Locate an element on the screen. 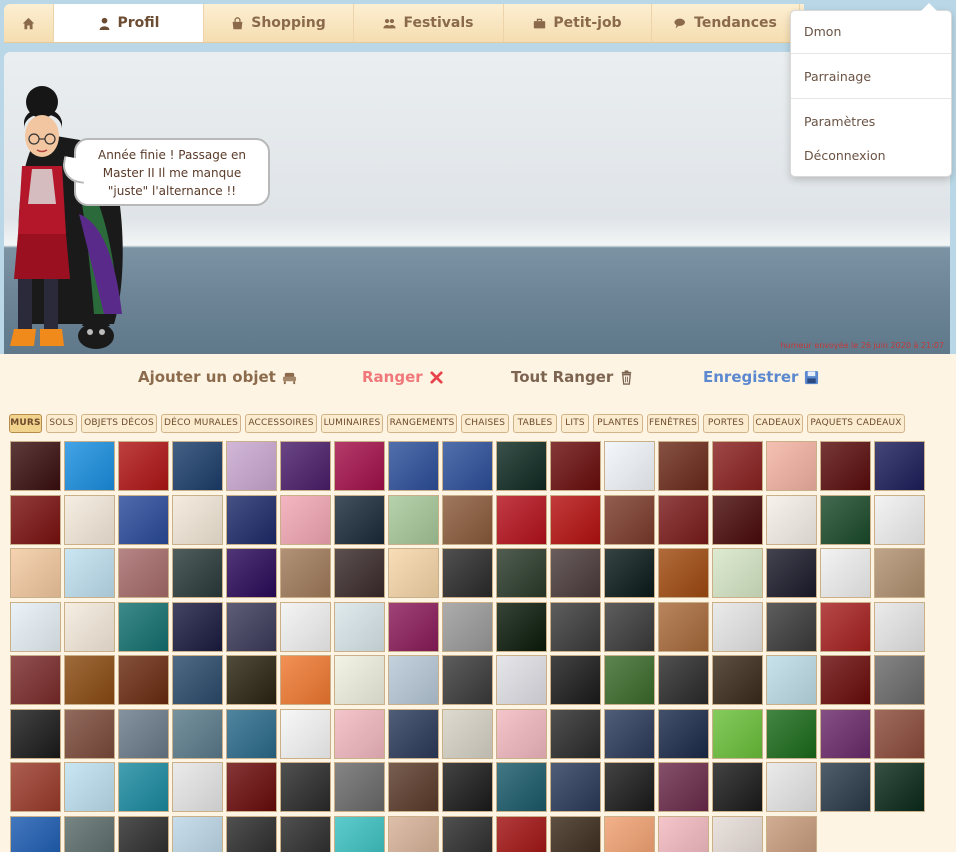 The image size is (956, 852). category-tab: DÉCO MURALES is located at coordinates (201, 423).